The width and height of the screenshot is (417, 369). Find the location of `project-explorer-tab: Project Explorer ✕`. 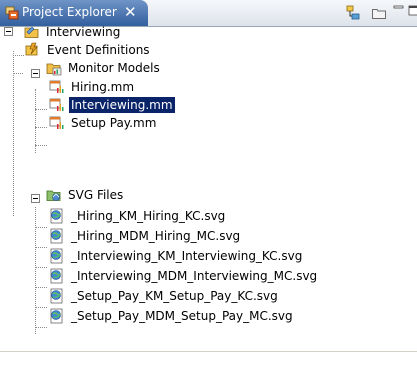

project-explorer-tab: Project Explorer ✕ is located at coordinates (74, 13).